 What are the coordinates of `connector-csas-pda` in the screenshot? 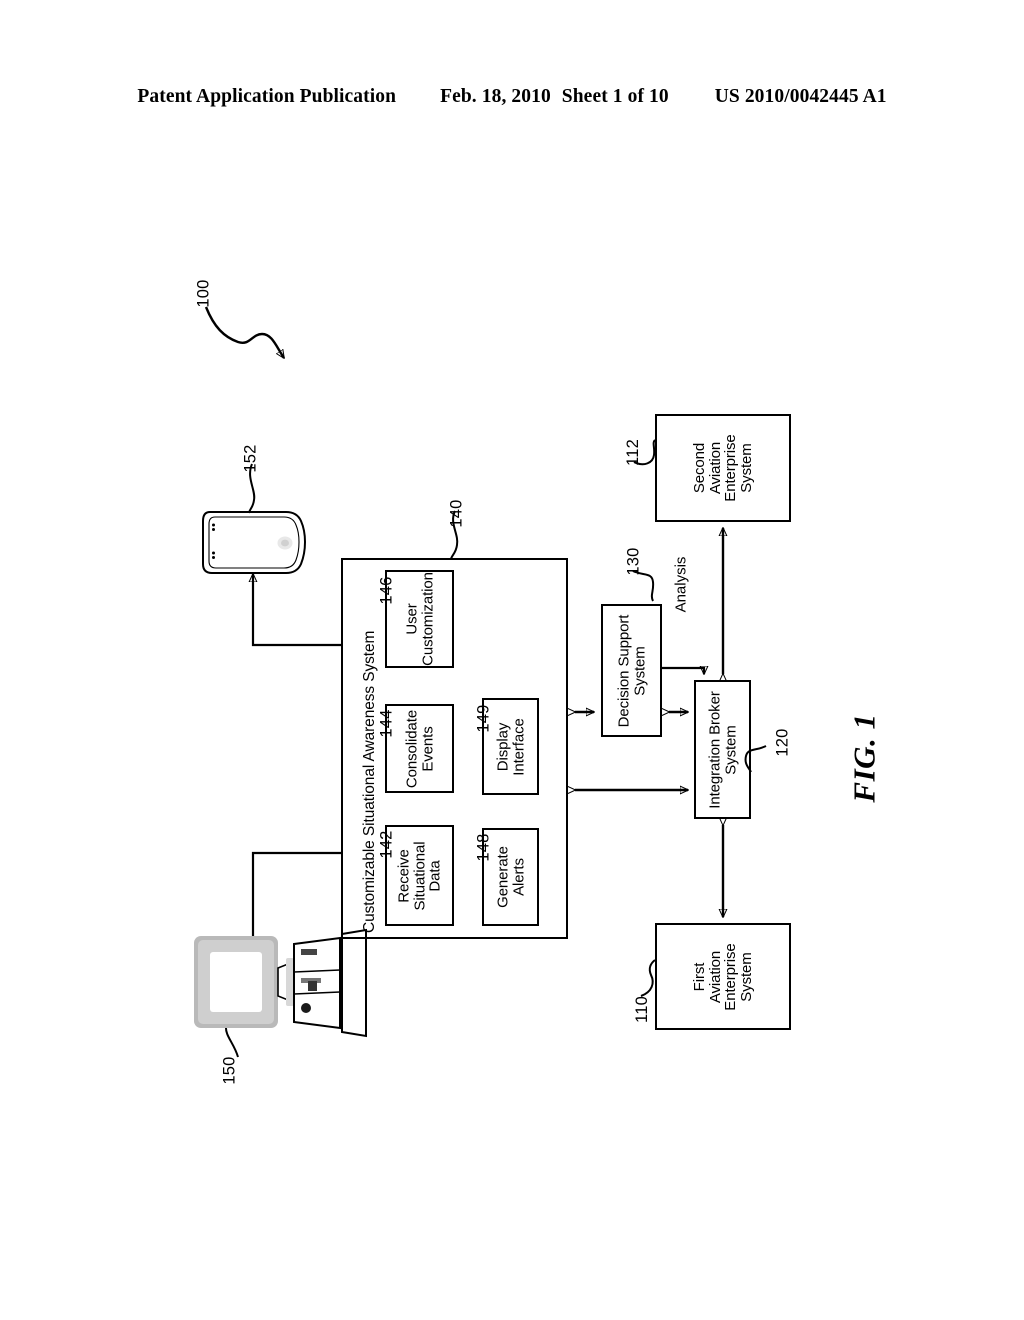 It's located at (297, 610).